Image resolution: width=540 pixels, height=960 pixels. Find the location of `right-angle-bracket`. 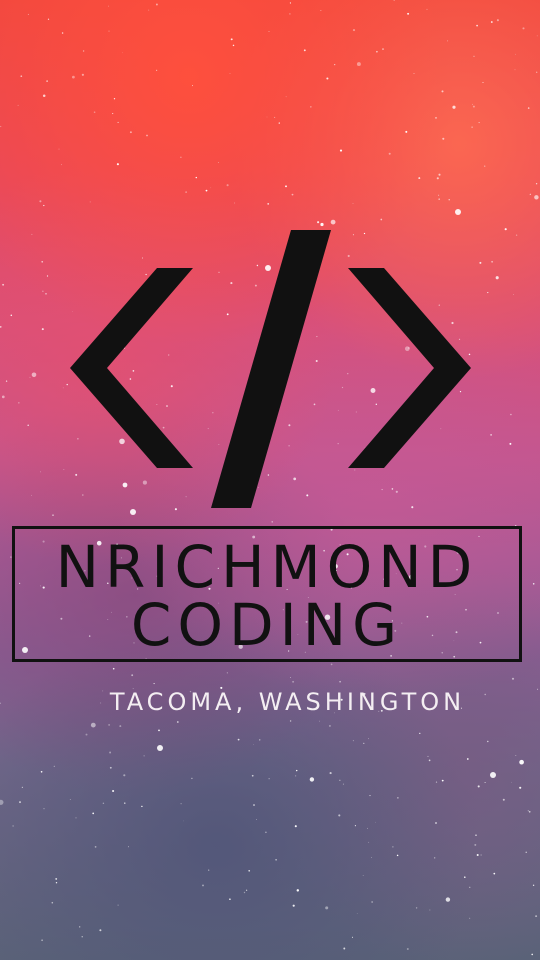

right-angle-bracket is located at coordinates (409, 368).